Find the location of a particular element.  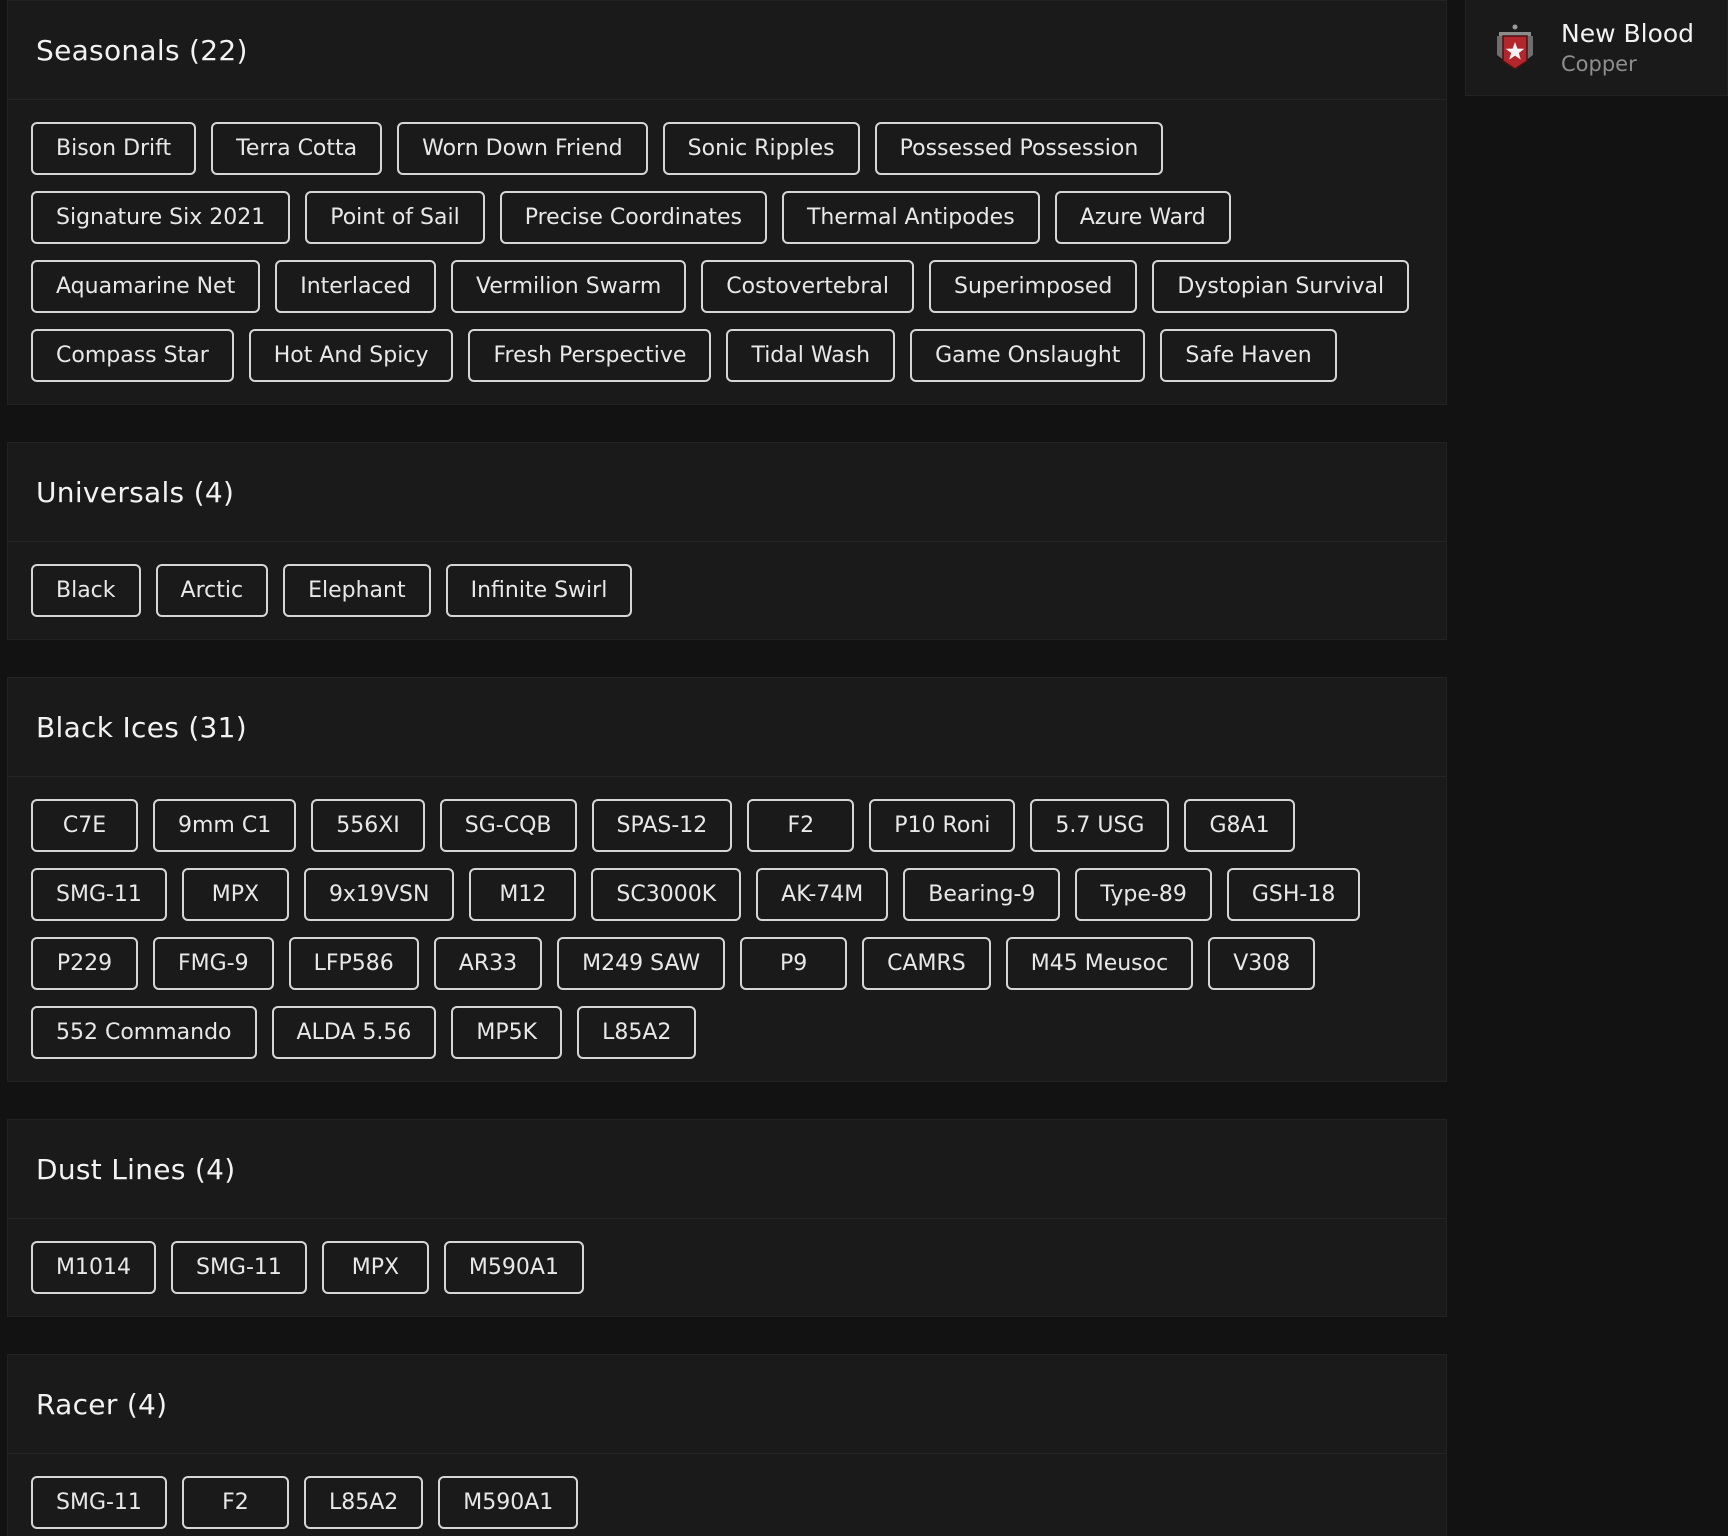

camo-chip: 9mm C1 is located at coordinates (225, 825).